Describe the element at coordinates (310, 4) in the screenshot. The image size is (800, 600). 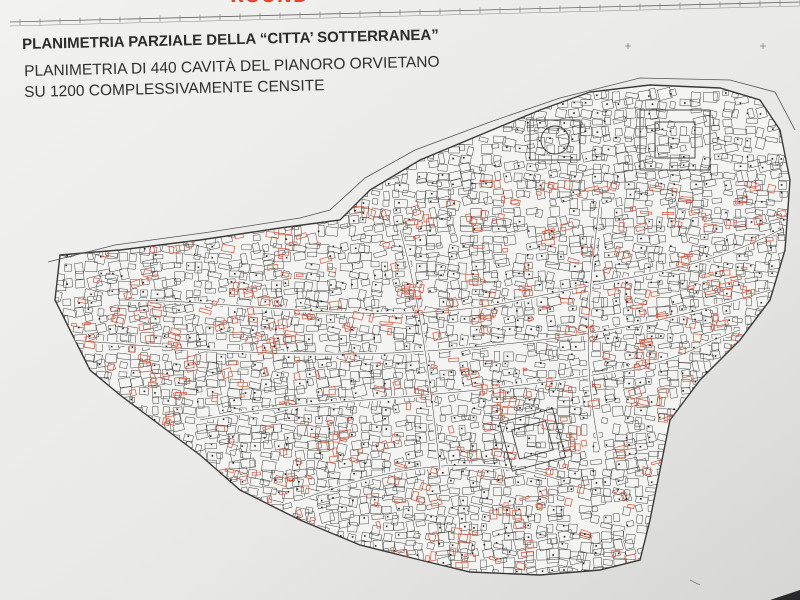
I see `banner-text: ROUND` at that location.